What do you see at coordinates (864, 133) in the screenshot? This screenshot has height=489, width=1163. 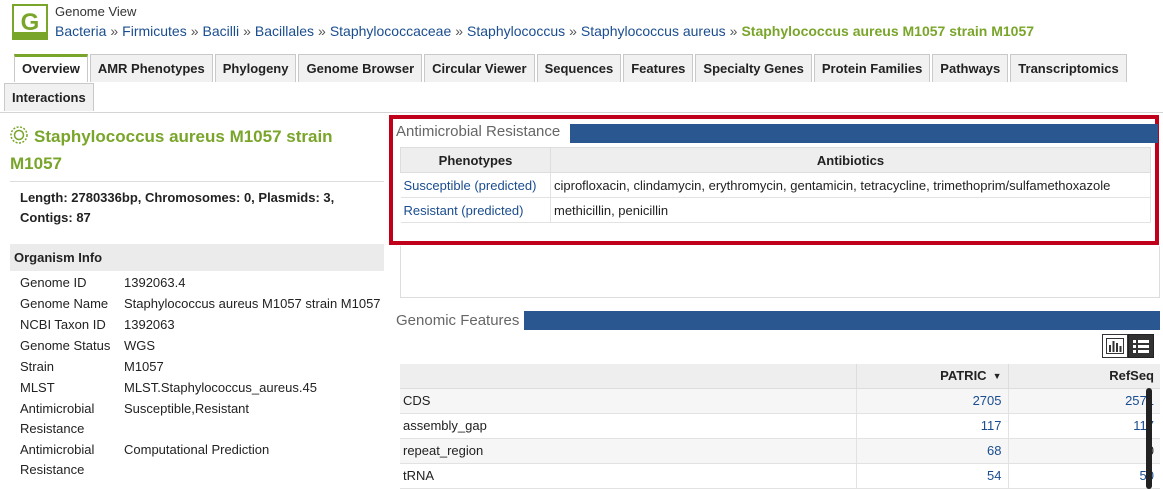 I see `amr-section-bar` at bounding box center [864, 133].